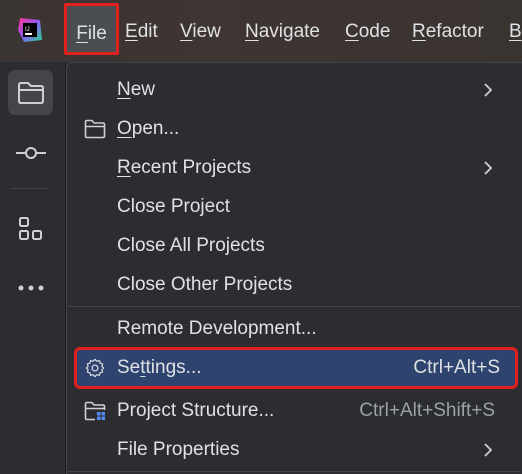 The height and width of the screenshot is (474, 522). I want to click on commit-icon, so click(30, 152).